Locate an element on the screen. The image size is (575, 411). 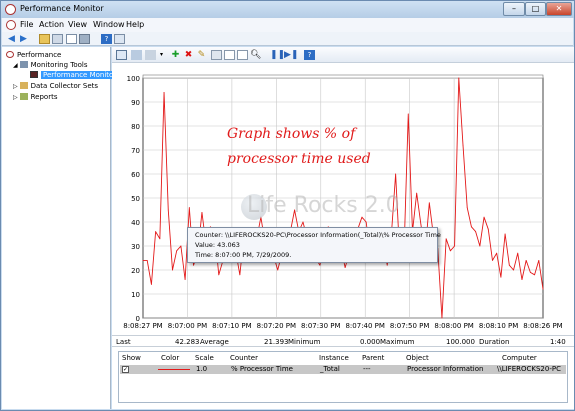
tree-item-data-collector-sets: ▷ Data Collector Sets is located at coordinates (55, 86).